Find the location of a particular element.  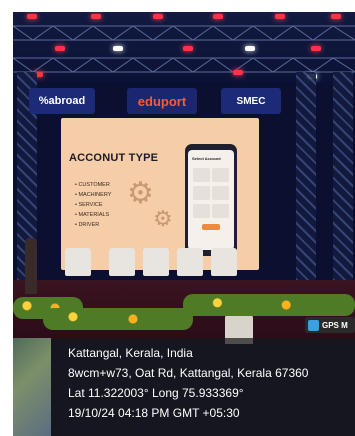

truss-tower-far-right is located at coordinates (343, 182).